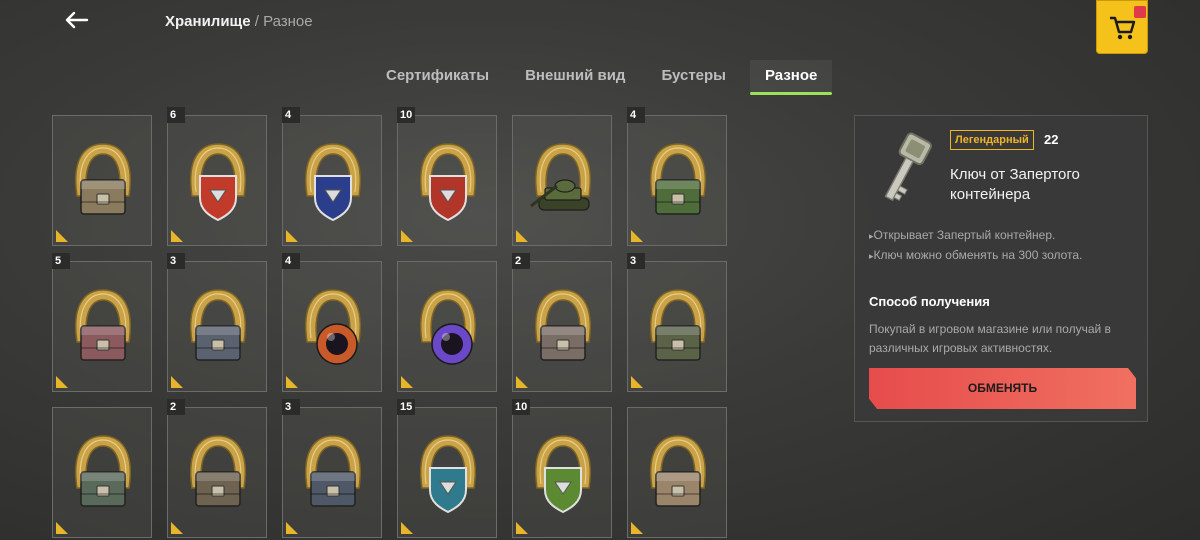 The image size is (1200, 540). I want to click on item-count: 15, so click(406, 407).